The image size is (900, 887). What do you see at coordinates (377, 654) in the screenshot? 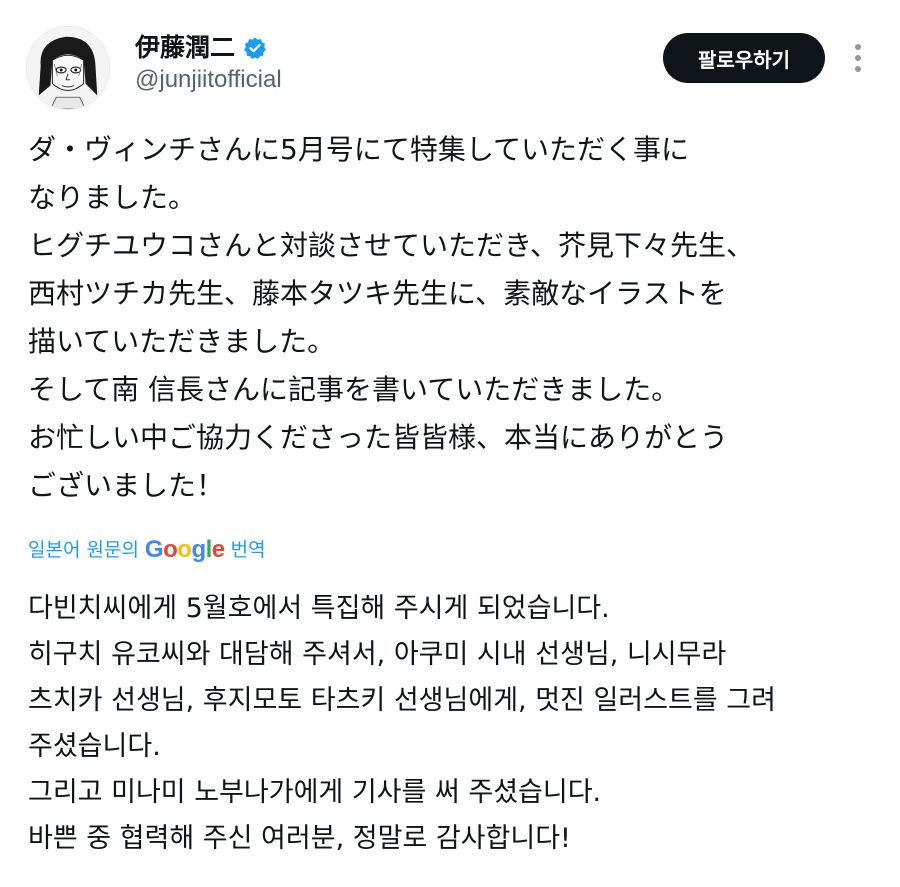
I see `translated-line: 히구치 유코씨와 대담해 주셔서, 아쿠미 시내 선생님, 니시무라` at bounding box center [377, 654].